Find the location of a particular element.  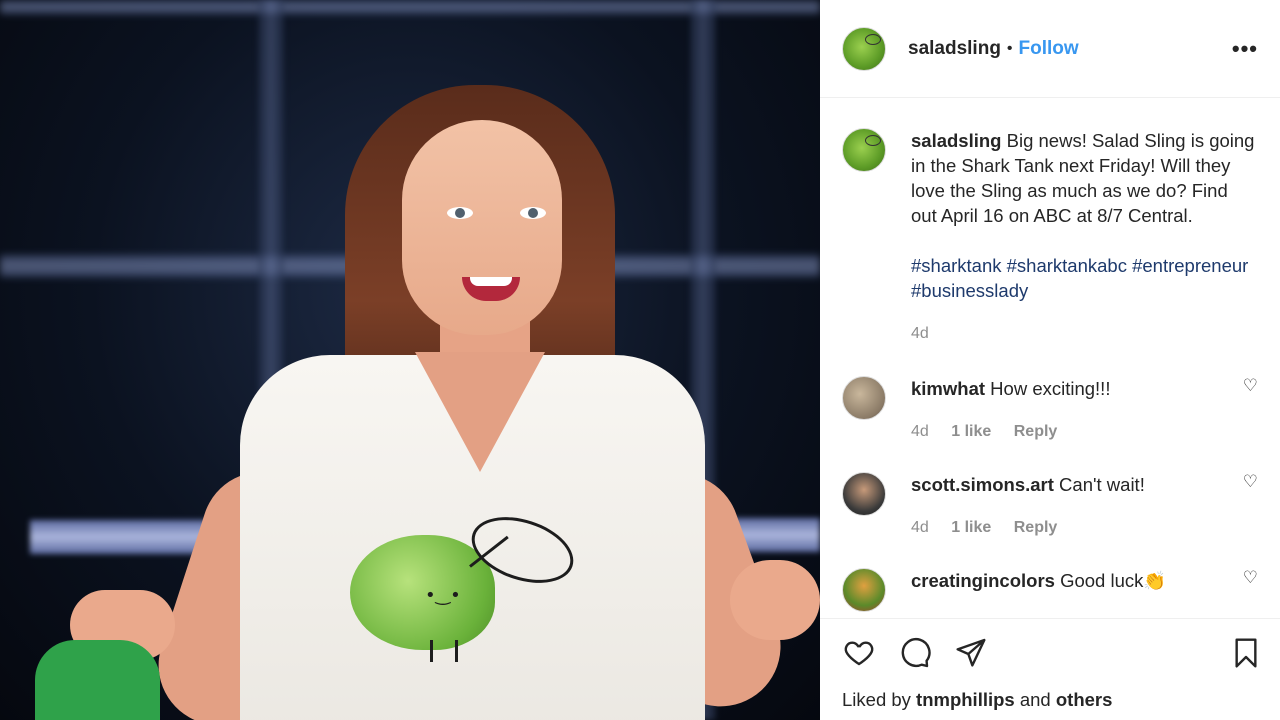

comment-text: Can't wait! is located at coordinates (1102, 484).